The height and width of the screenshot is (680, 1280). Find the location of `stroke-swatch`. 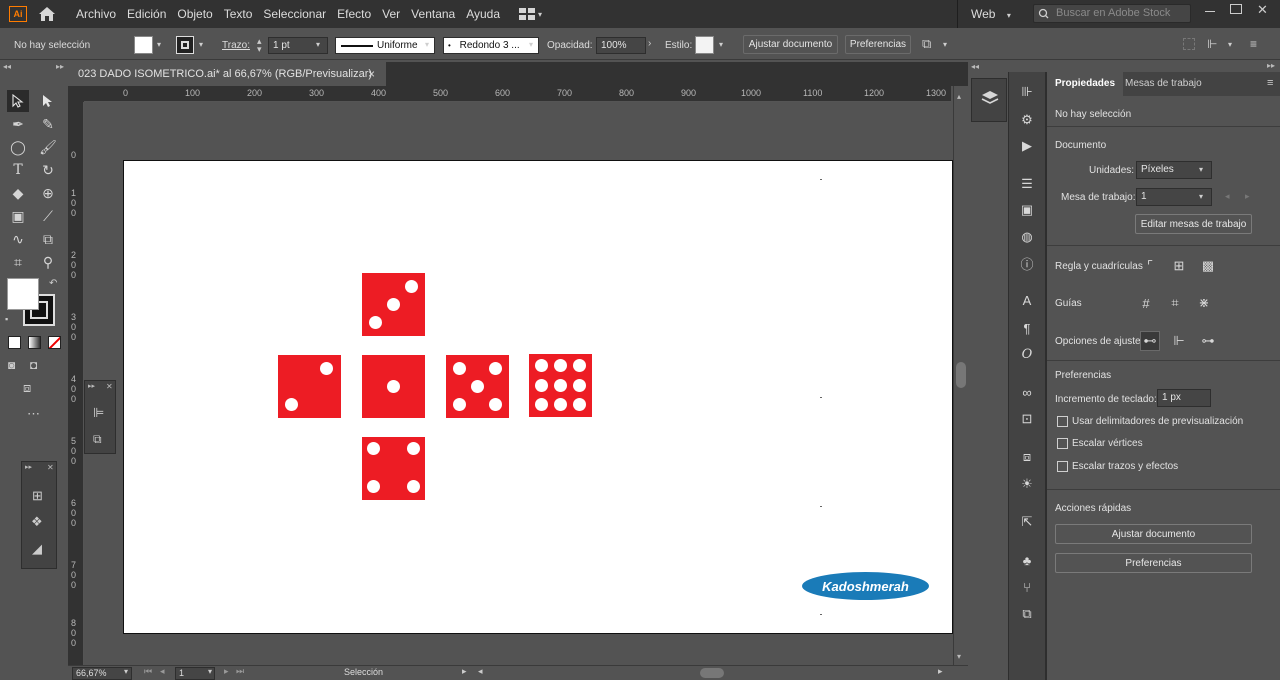

stroke-swatch is located at coordinates (185, 45).